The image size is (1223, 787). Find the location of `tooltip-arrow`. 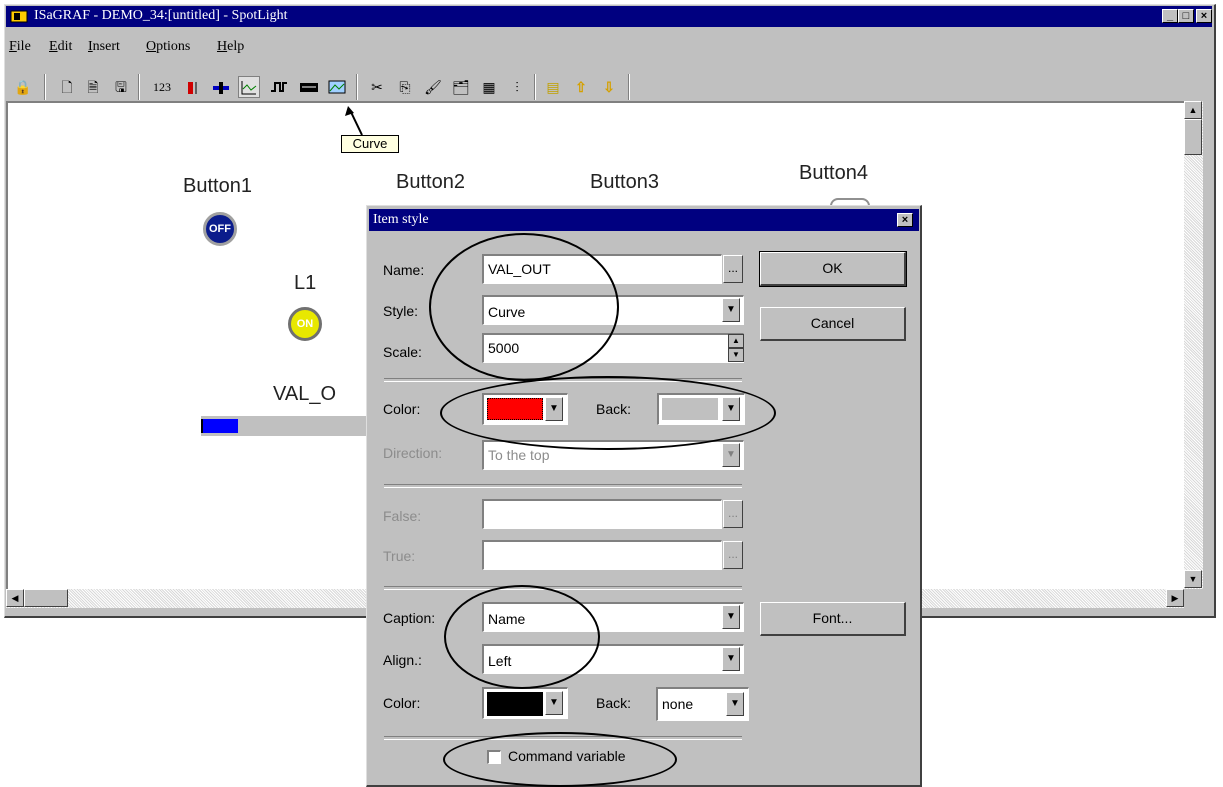

tooltip-arrow is located at coordinates (354, 121).